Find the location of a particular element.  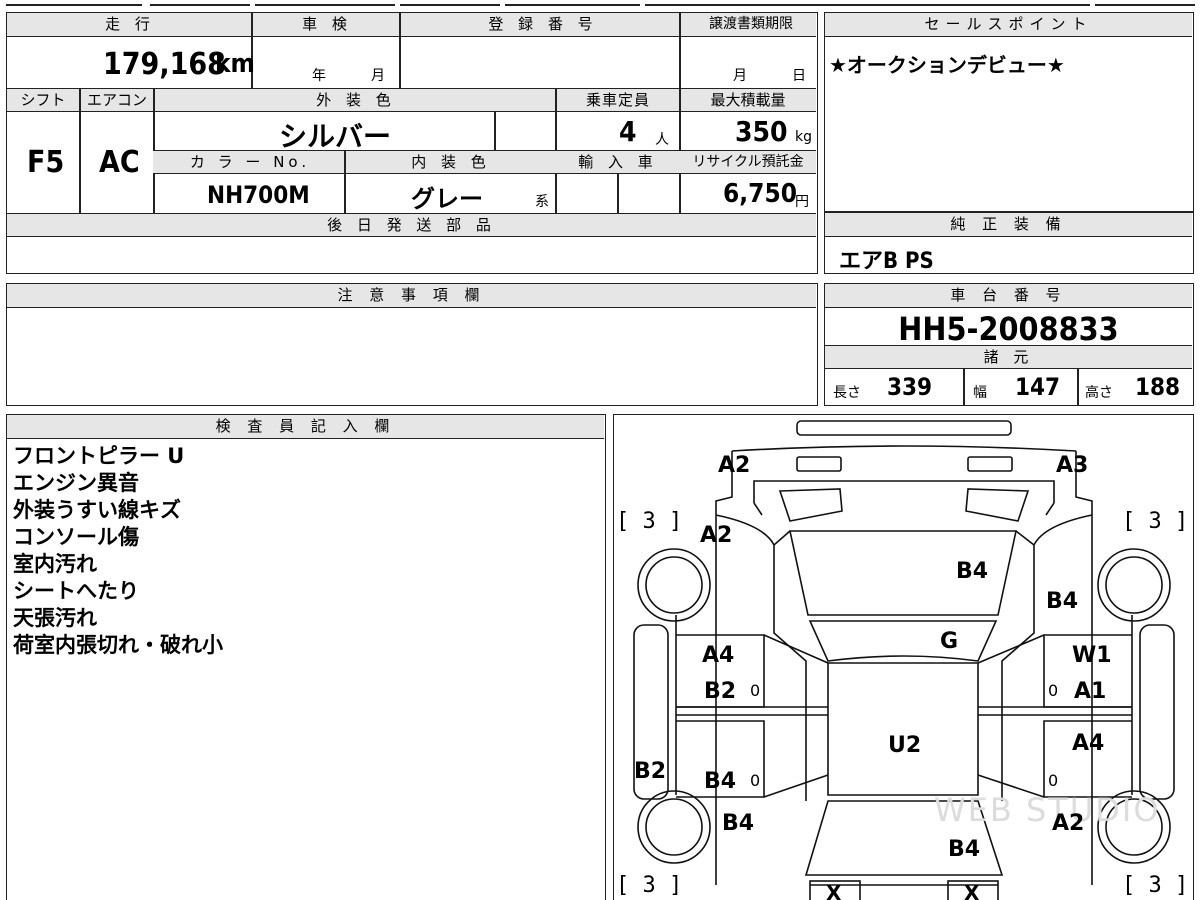

mark-front-door-left-bottom: B2 is located at coordinates (720, 691).